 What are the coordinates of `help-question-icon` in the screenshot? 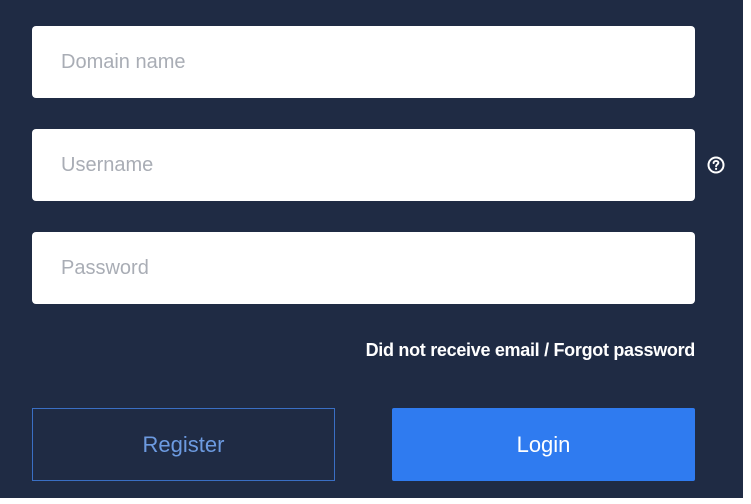 It's located at (716, 165).